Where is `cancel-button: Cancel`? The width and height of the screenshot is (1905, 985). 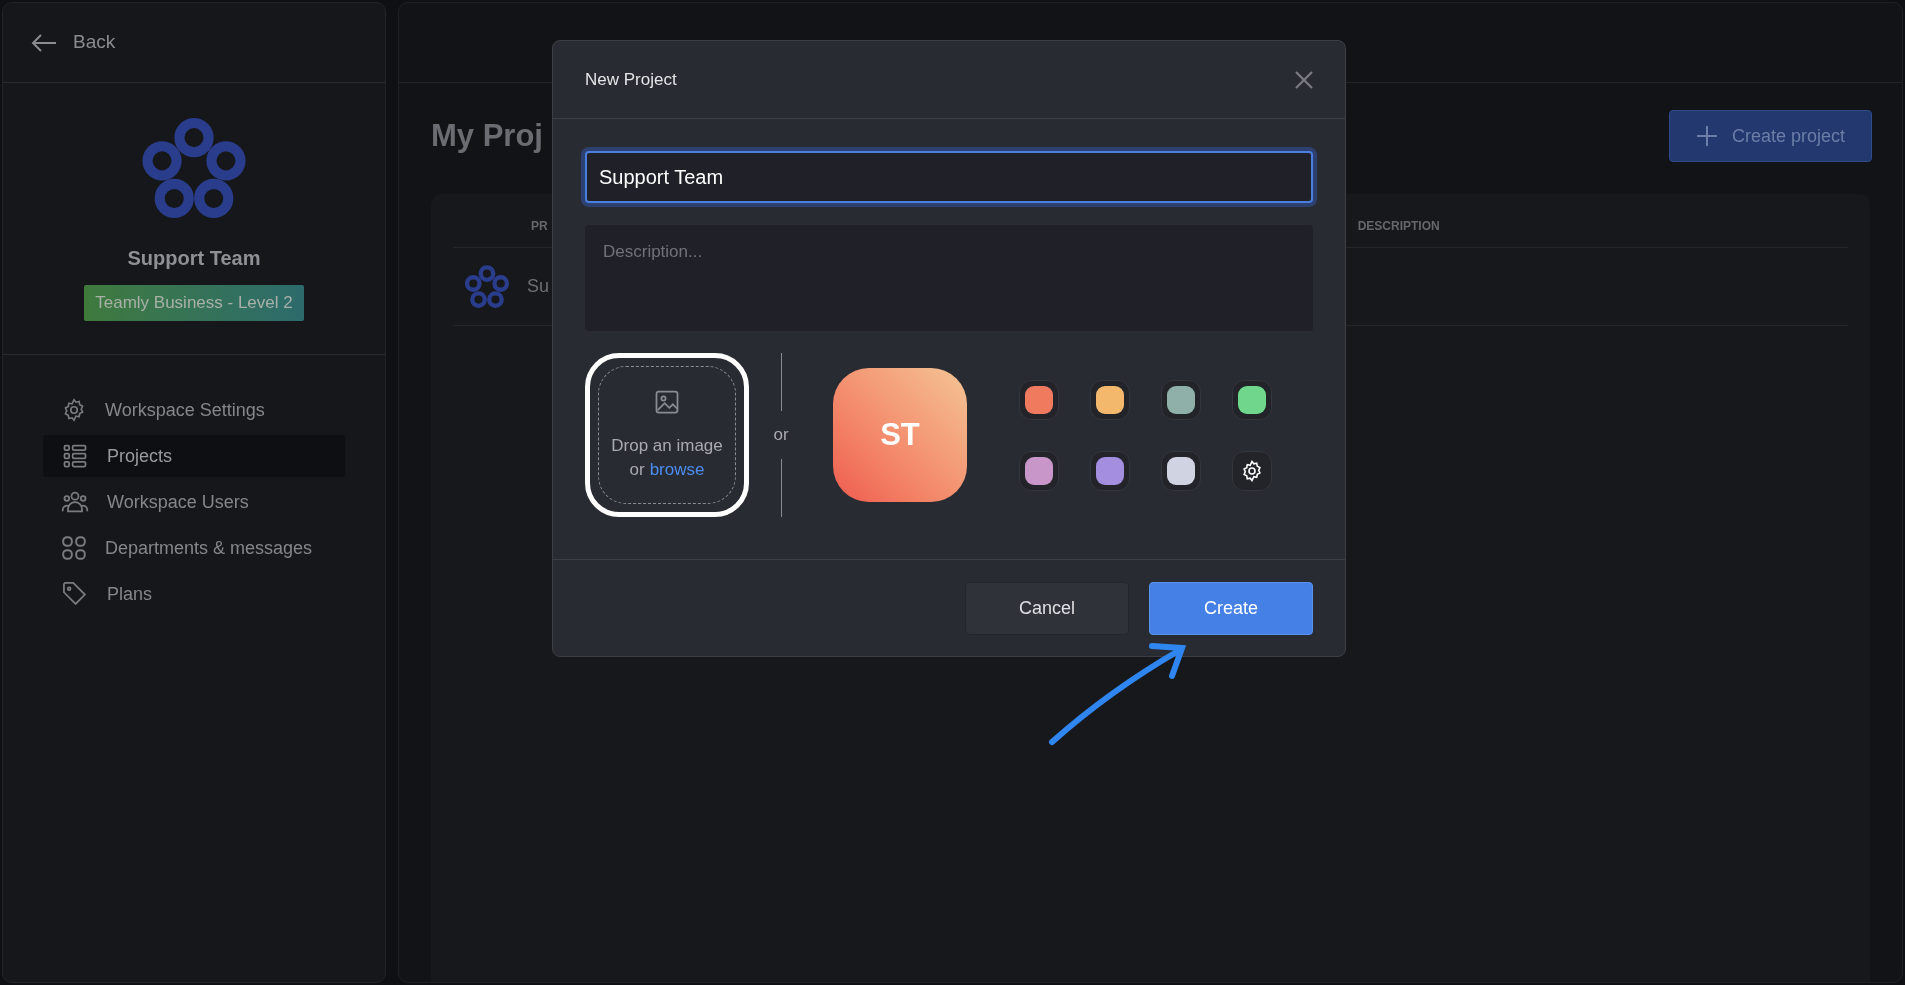 cancel-button: Cancel is located at coordinates (1047, 608).